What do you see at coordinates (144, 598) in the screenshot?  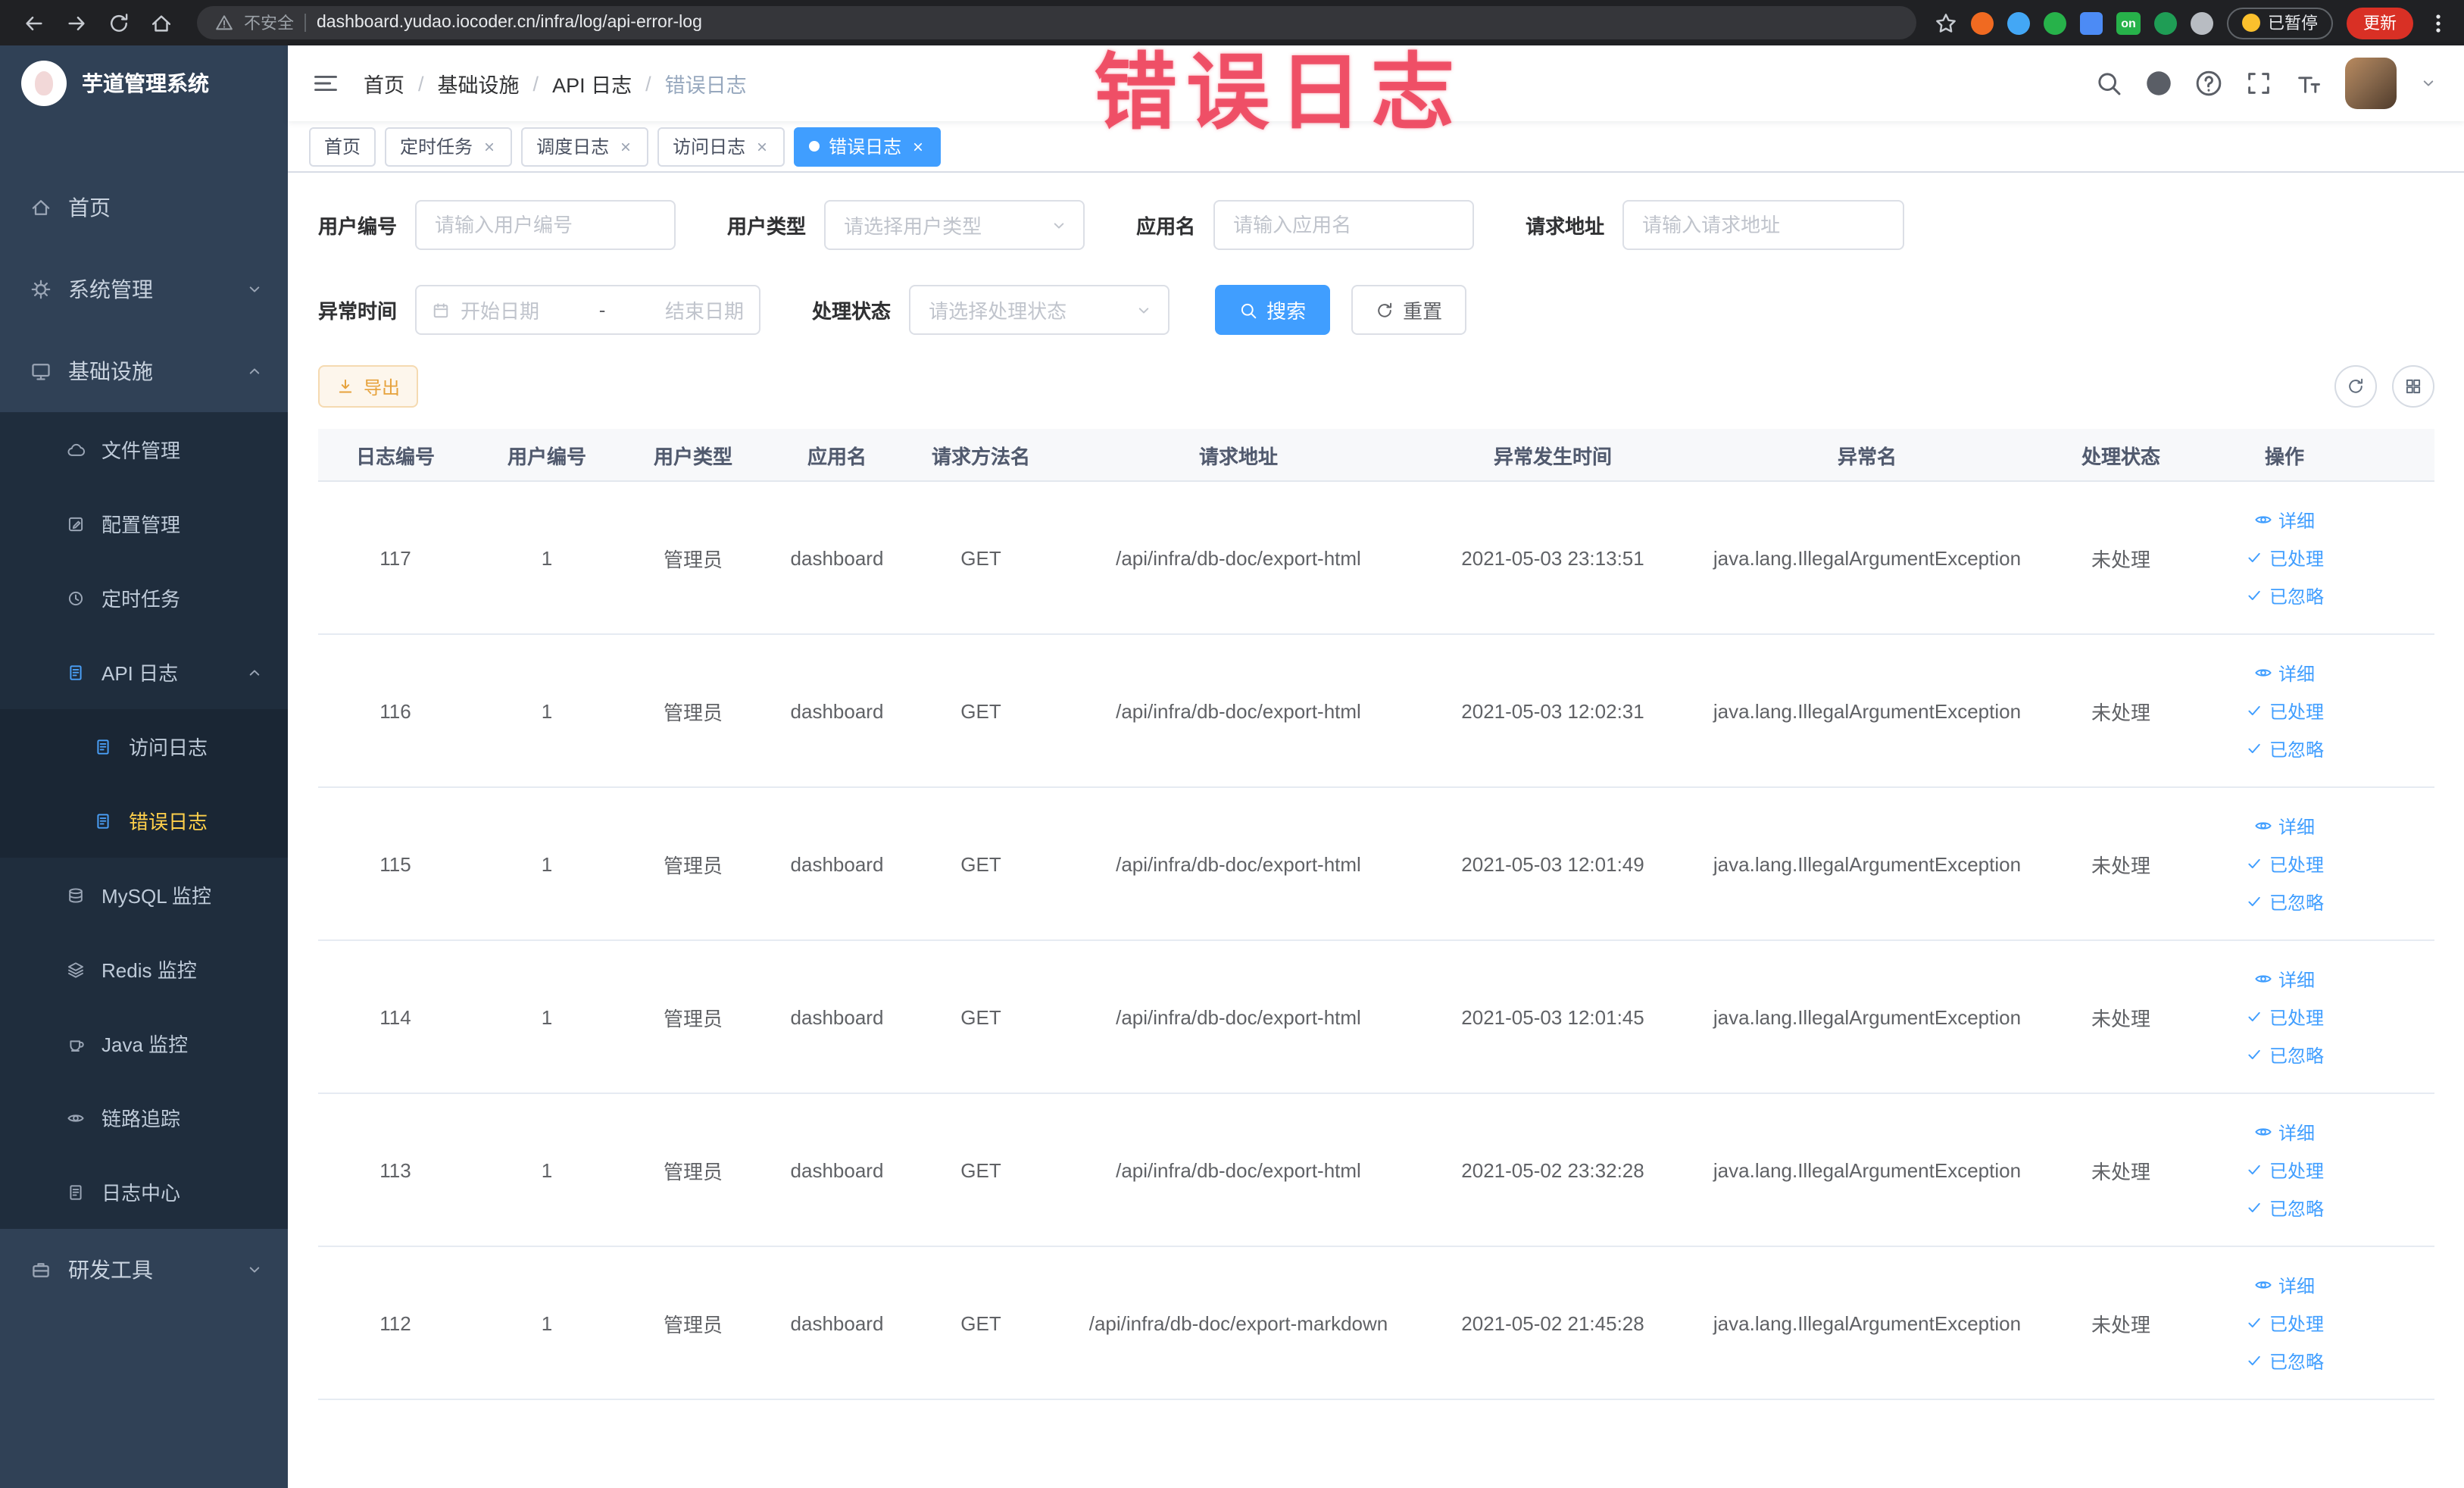 I see `sidebar-item-scheduled-tasks: 定时任务` at bounding box center [144, 598].